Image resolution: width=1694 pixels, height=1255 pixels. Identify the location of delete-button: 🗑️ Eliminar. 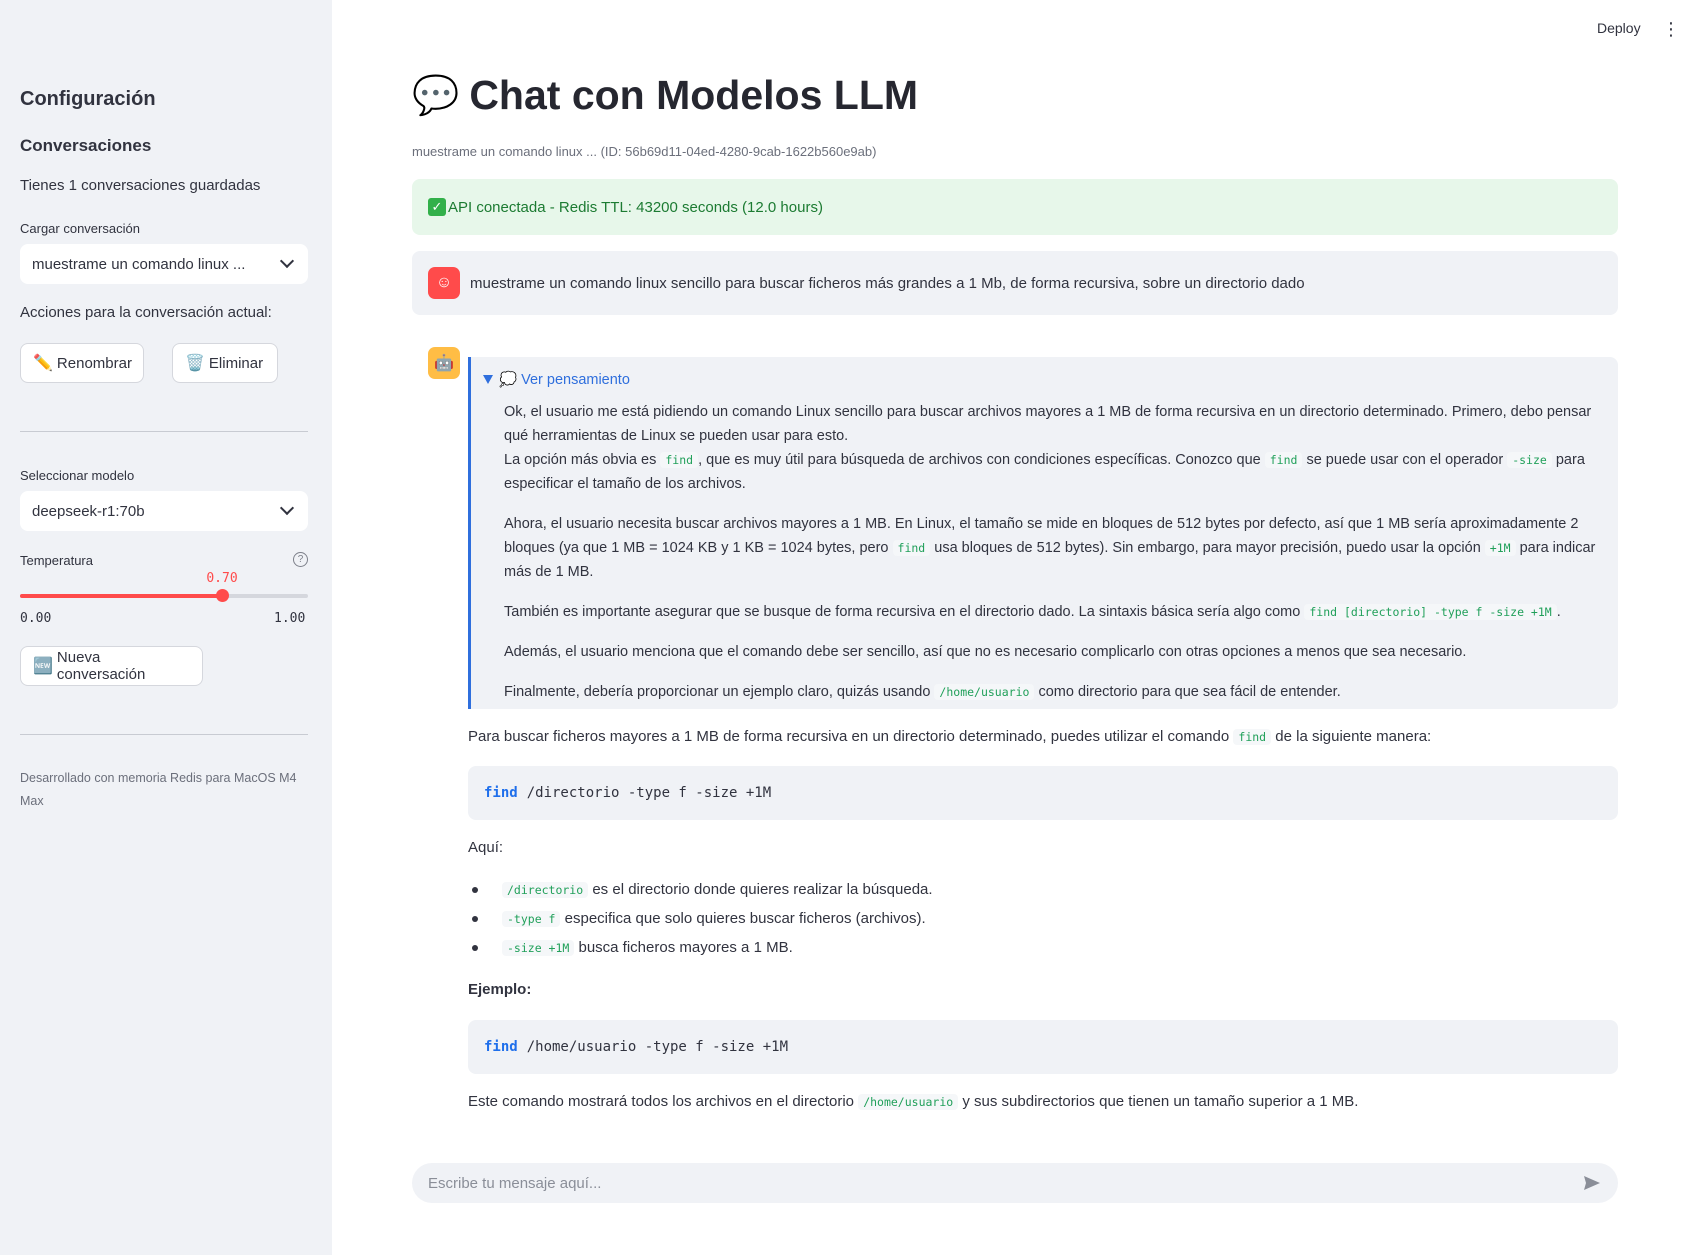
(225, 363).